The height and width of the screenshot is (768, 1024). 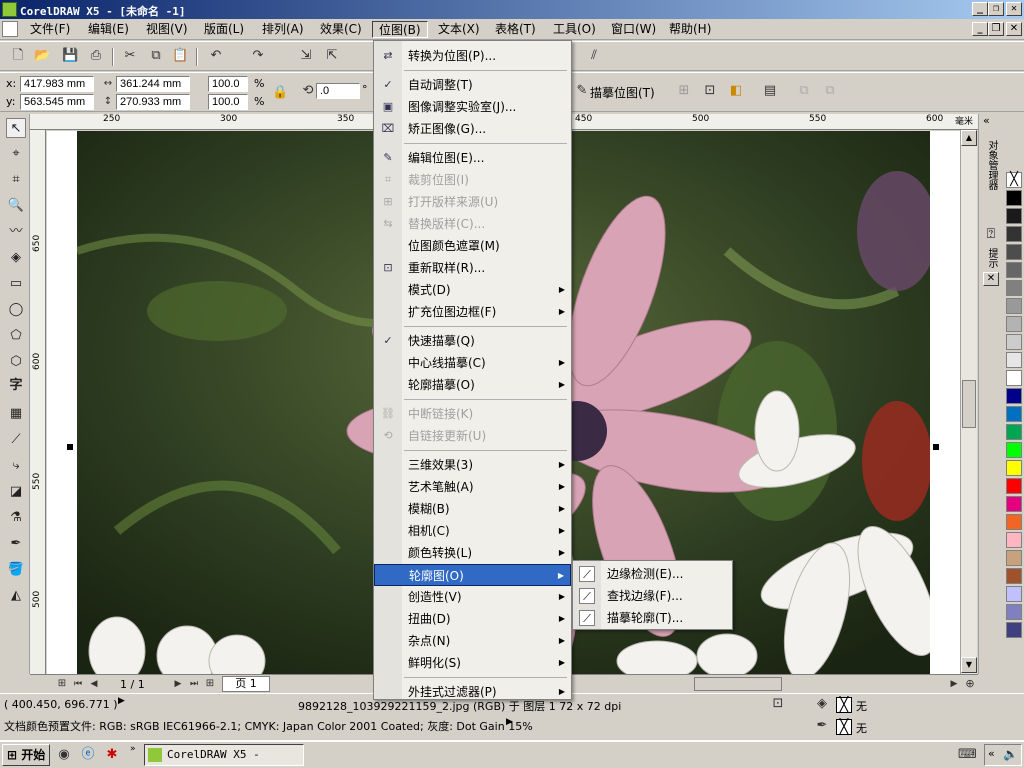 What do you see at coordinates (991, 165) in the screenshot?
I see `object-manager-tab: 对象管理器` at bounding box center [991, 165].